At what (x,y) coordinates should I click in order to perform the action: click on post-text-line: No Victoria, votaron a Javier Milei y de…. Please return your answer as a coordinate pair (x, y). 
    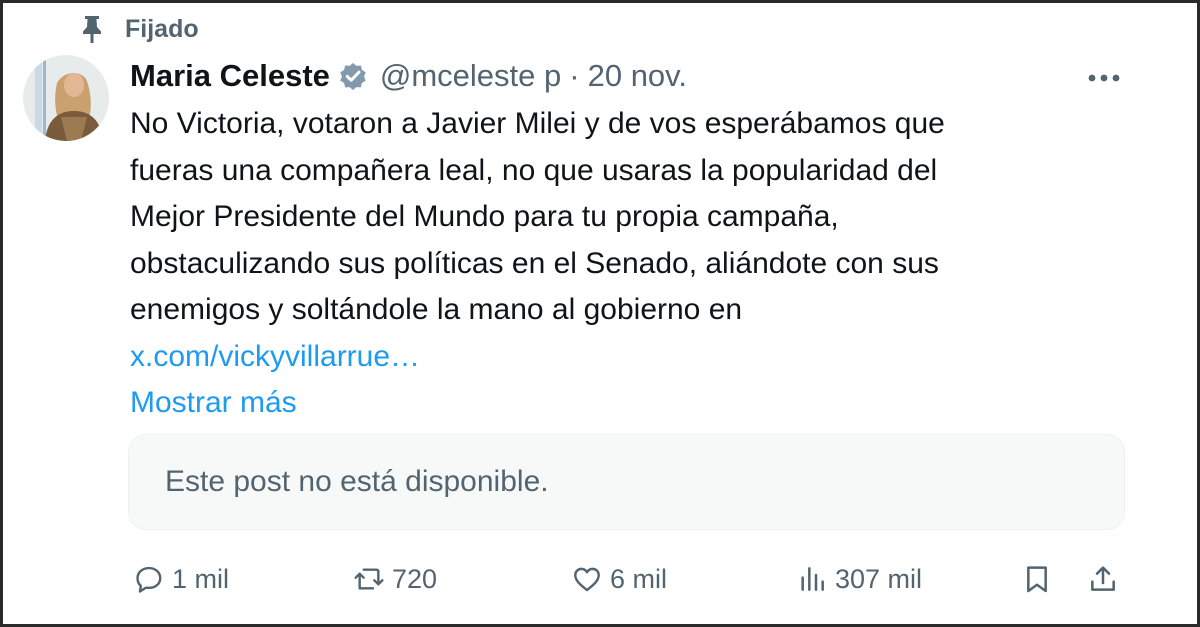
    Looking at the image, I should click on (537, 123).